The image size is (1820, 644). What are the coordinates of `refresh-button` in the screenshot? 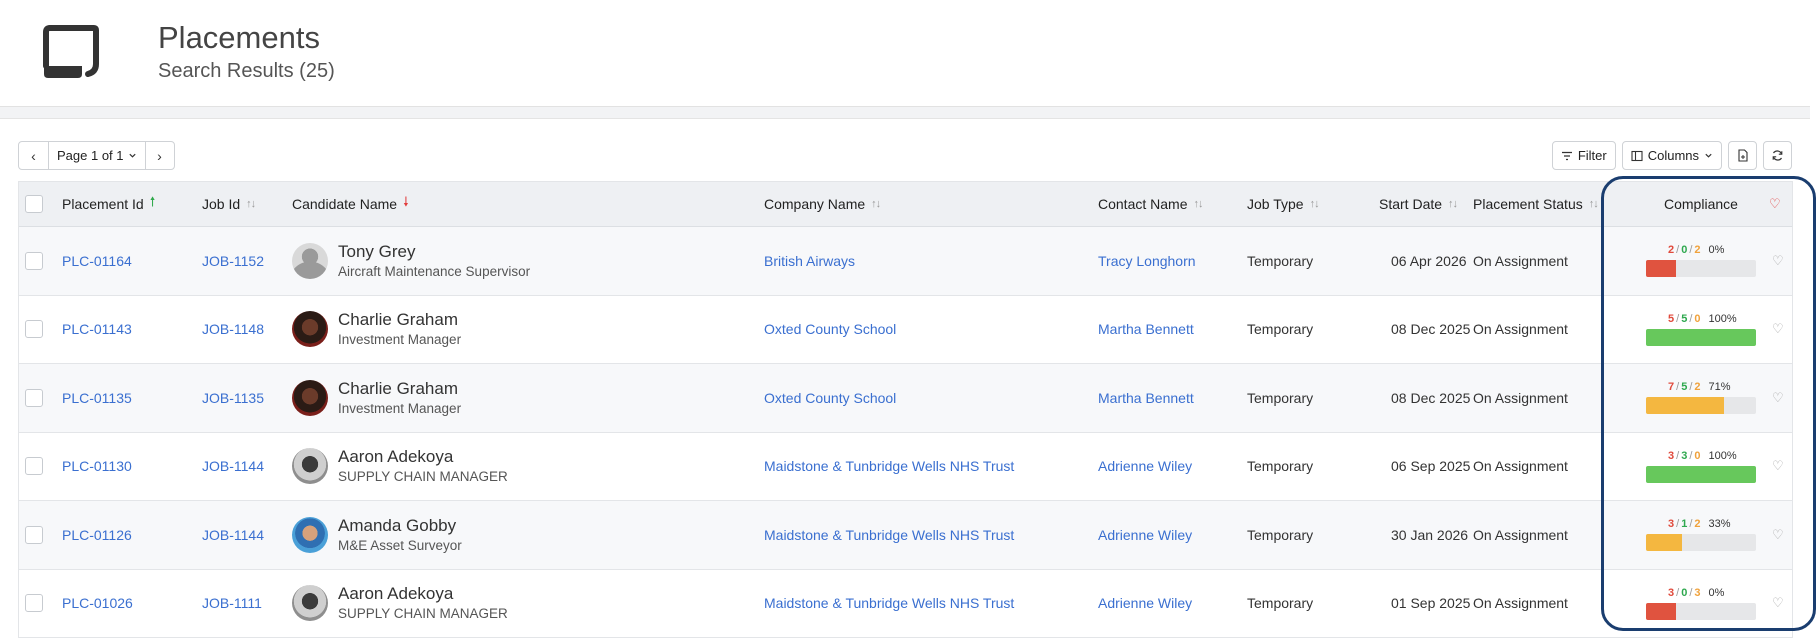 It's located at (1777, 155).